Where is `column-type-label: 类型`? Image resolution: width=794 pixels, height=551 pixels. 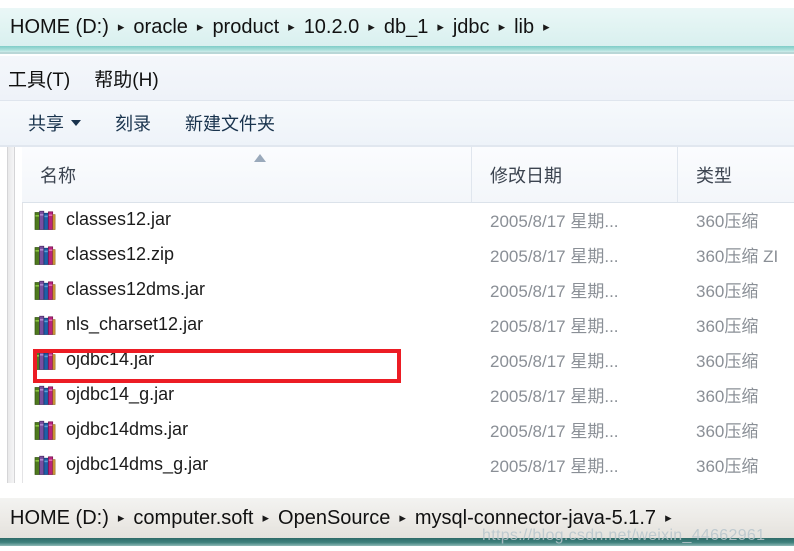
column-type-label: 类型 is located at coordinates (714, 175).